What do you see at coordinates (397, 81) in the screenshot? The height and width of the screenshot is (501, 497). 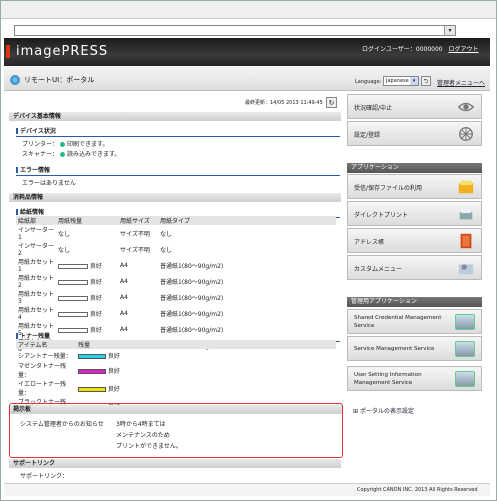 I see `language-value: Japanese` at bounding box center [397, 81].